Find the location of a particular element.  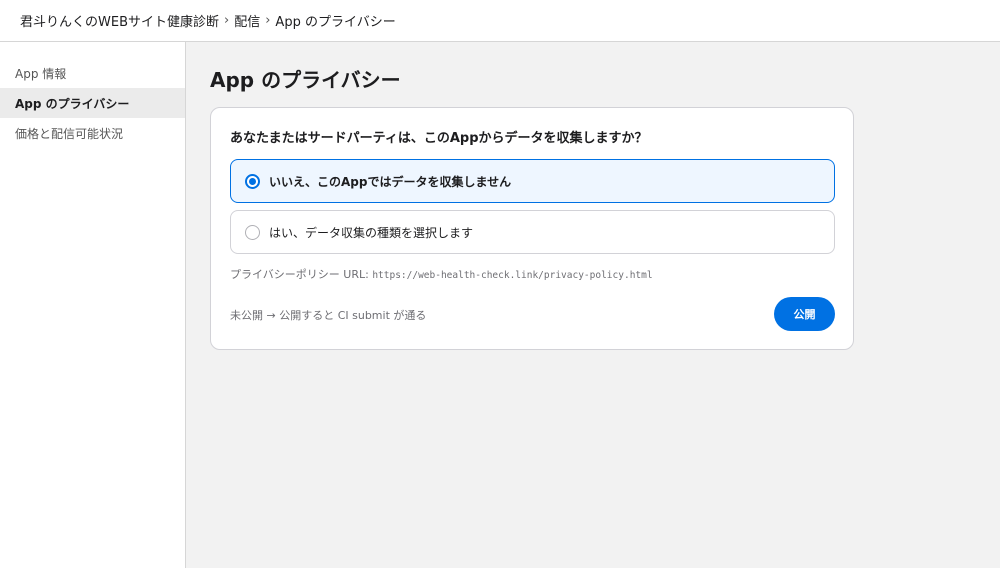

radio-selected-icon is located at coordinates (252, 181).